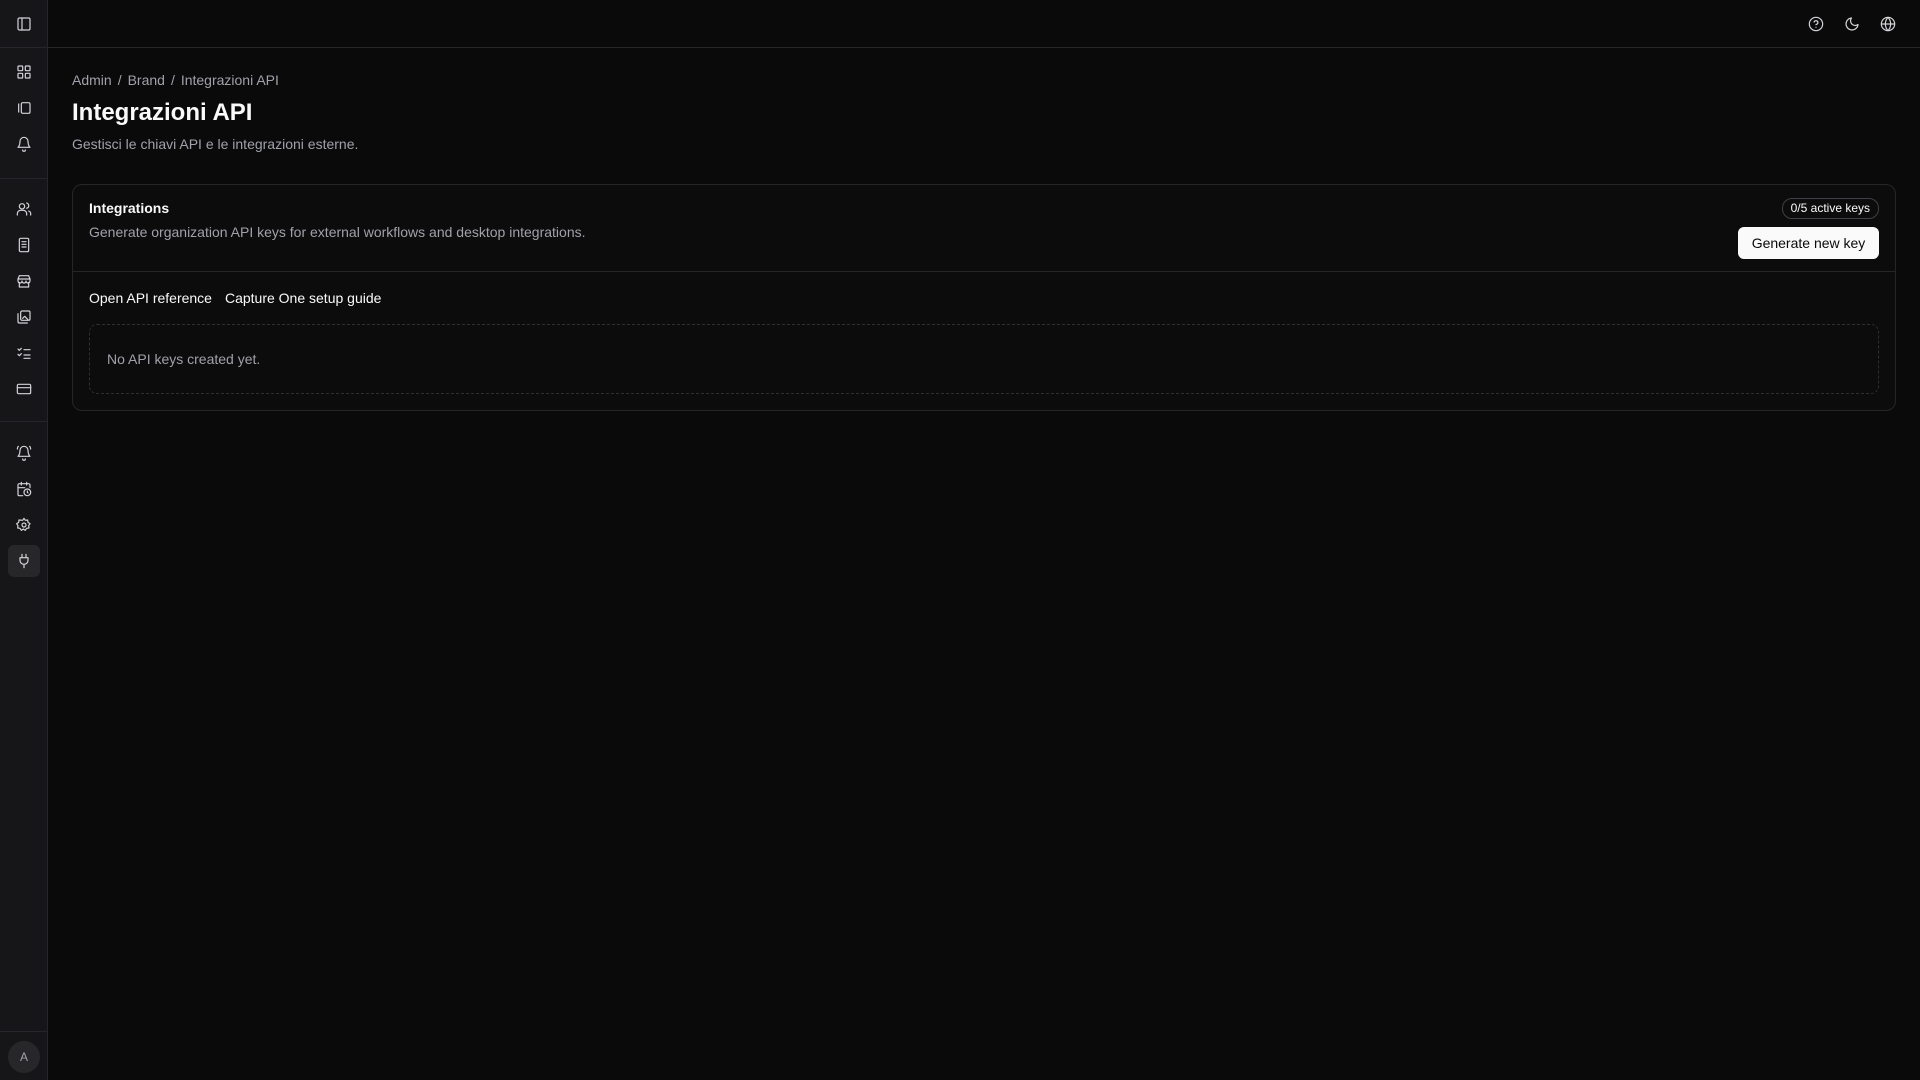 Image resolution: width=1920 pixels, height=1080 pixels. Describe the element at coordinates (24, 453) in the screenshot. I see `bell-alert-icon` at that location.